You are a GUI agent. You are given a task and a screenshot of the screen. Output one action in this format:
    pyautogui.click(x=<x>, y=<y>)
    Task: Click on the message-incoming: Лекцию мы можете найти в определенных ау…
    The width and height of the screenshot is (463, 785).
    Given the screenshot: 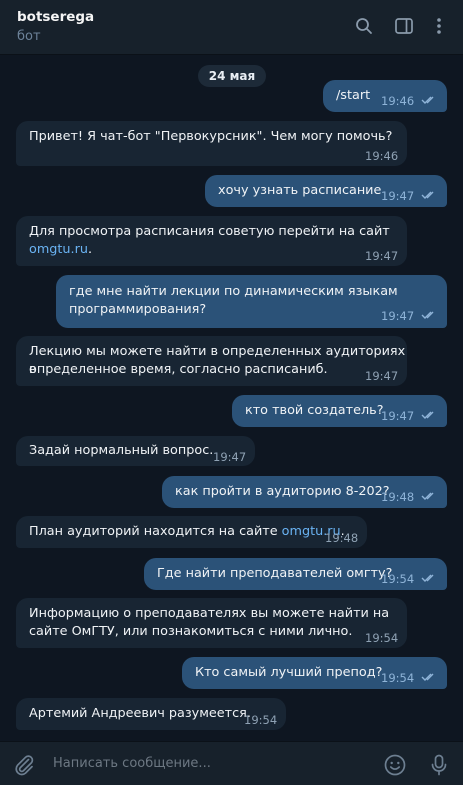 What is the action you would take?
    pyautogui.click(x=211, y=361)
    